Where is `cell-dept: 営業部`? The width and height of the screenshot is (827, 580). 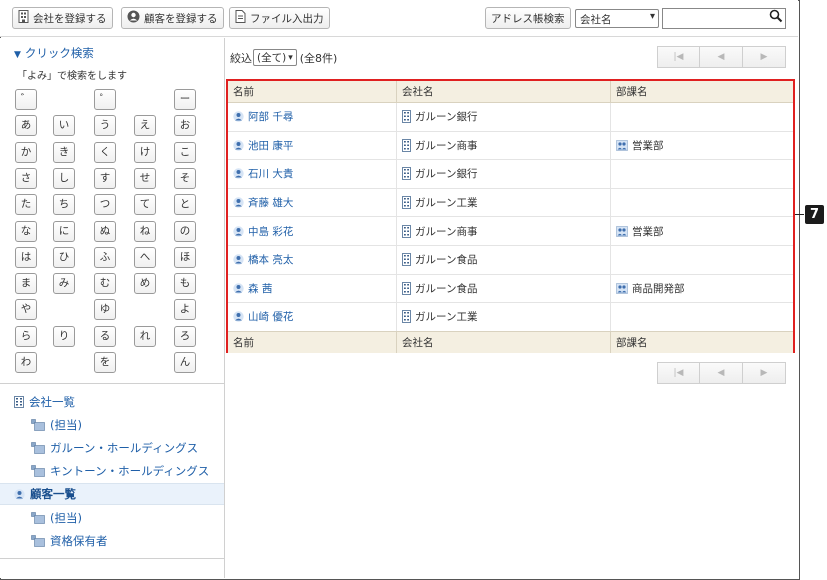 cell-dept: 営業部 is located at coordinates (701, 145).